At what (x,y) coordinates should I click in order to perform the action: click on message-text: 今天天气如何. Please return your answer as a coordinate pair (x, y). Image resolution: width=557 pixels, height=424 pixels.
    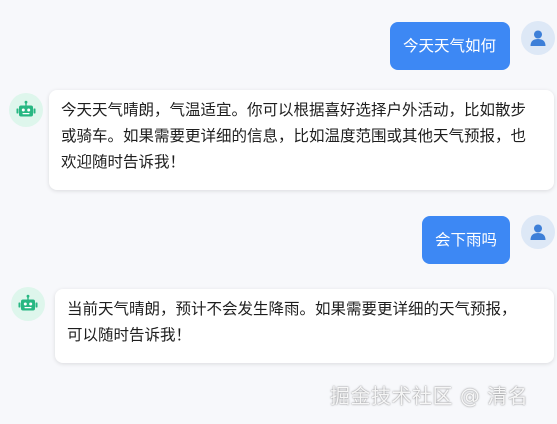
    Looking at the image, I should click on (450, 46).